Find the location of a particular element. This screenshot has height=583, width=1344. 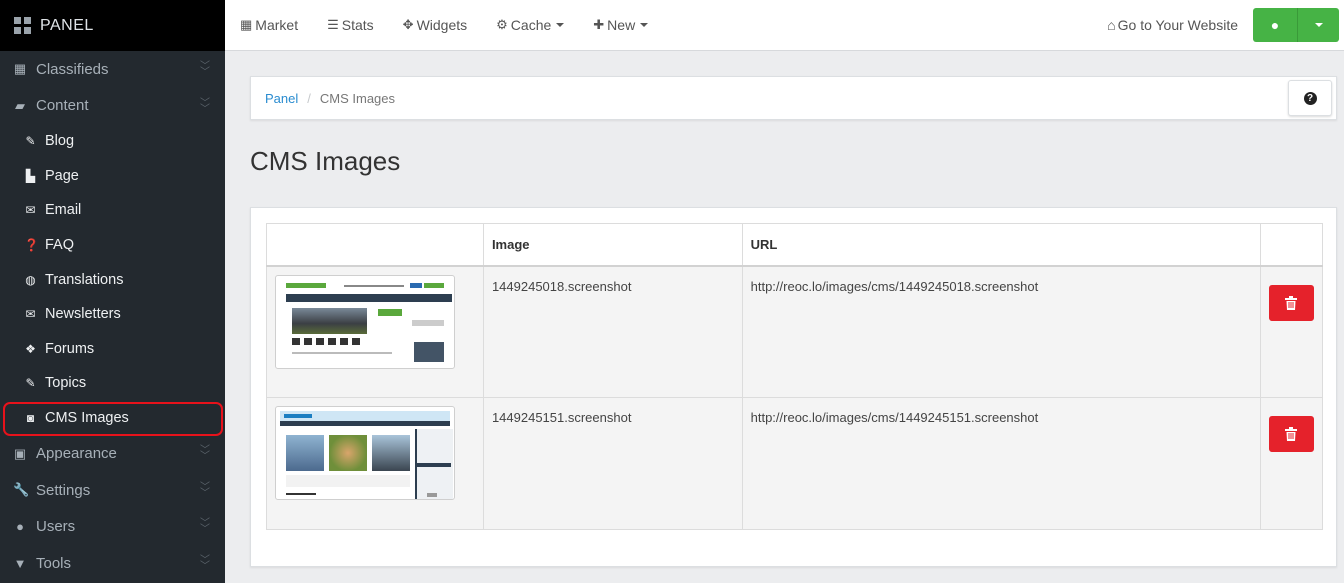

picture-icon: ▣ is located at coordinates (20, 453).